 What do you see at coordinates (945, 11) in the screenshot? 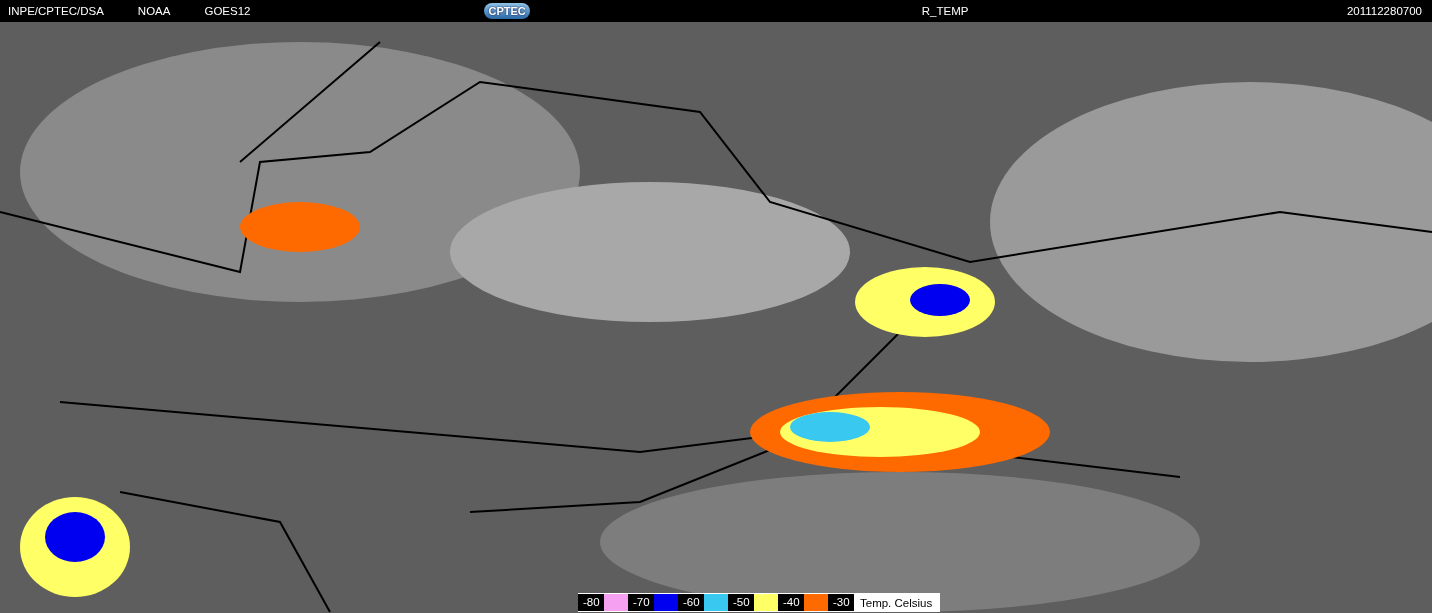
I see `product-label: R_TEMP` at bounding box center [945, 11].